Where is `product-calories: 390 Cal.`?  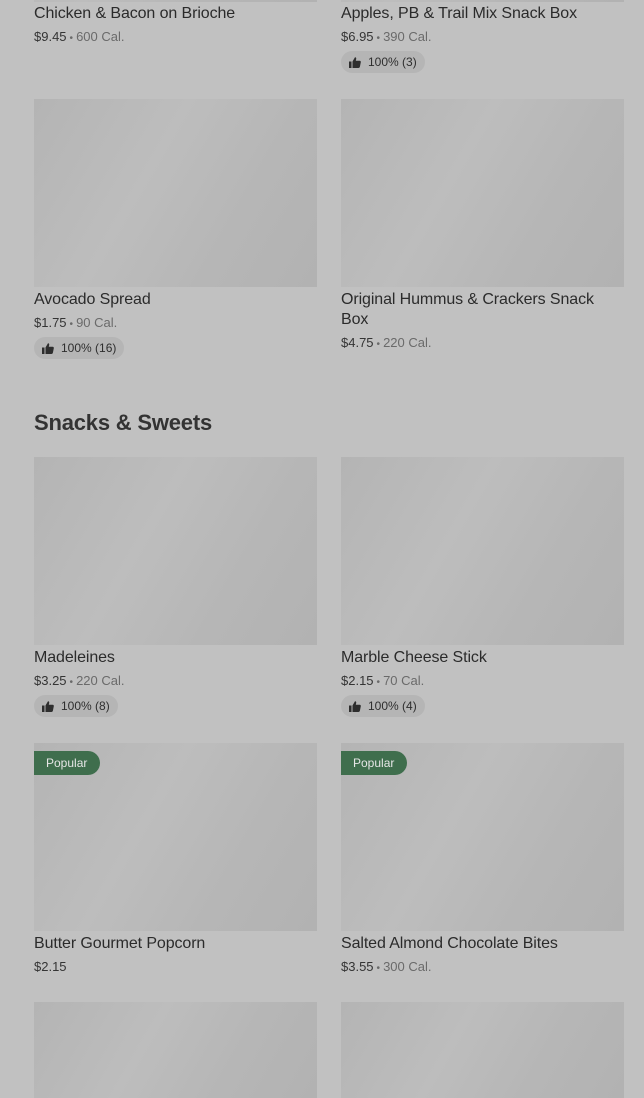
product-calories: 390 Cal. is located at coordinates (407, 36).